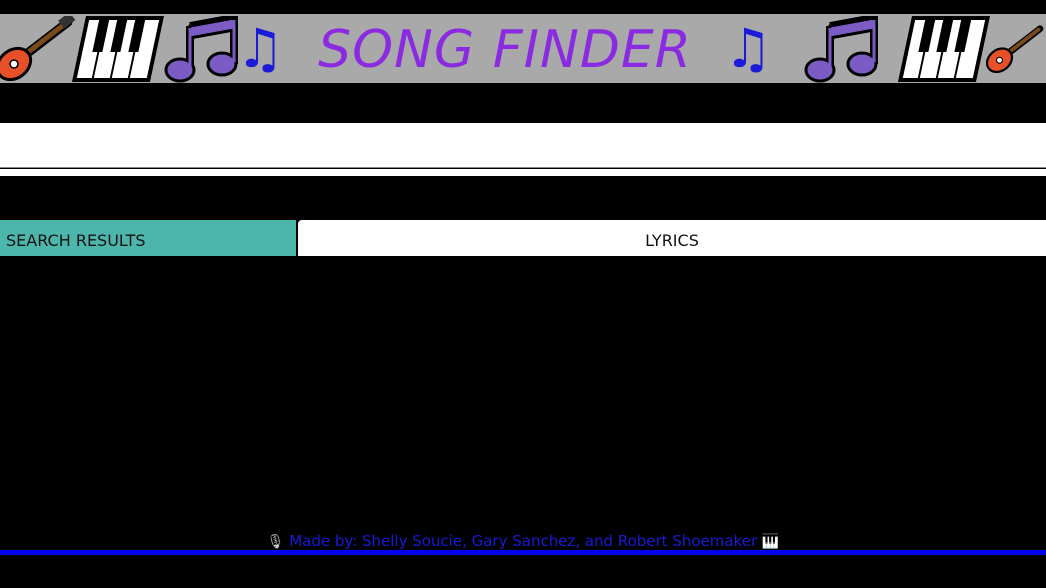 This screenshot has width=1046, height=588. I want to click on microphone-icon: 🎙, so click(275, 542).